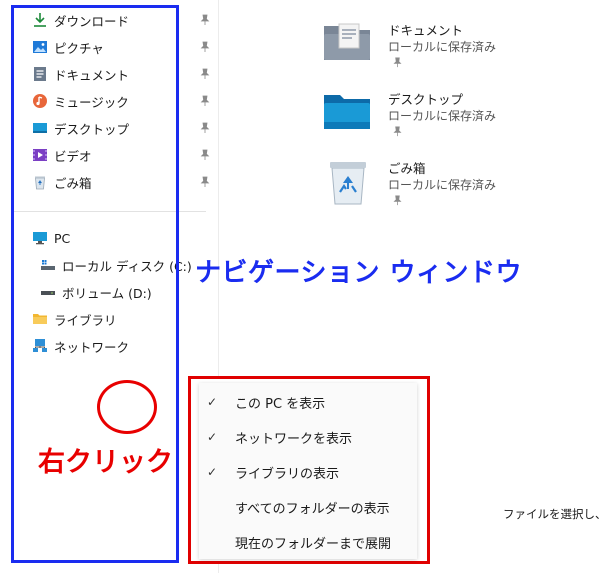 This screenshot has height=573, width=600. Describe the element at coordinates (73, 183) in the screenshot. I see `nav-item-label: ごみ箱` at that location.